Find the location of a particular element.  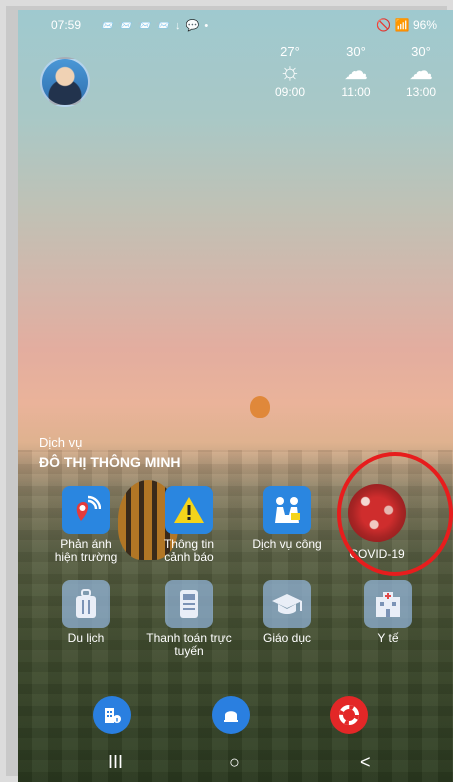

city-info-button is located at coordinates (112, 715).